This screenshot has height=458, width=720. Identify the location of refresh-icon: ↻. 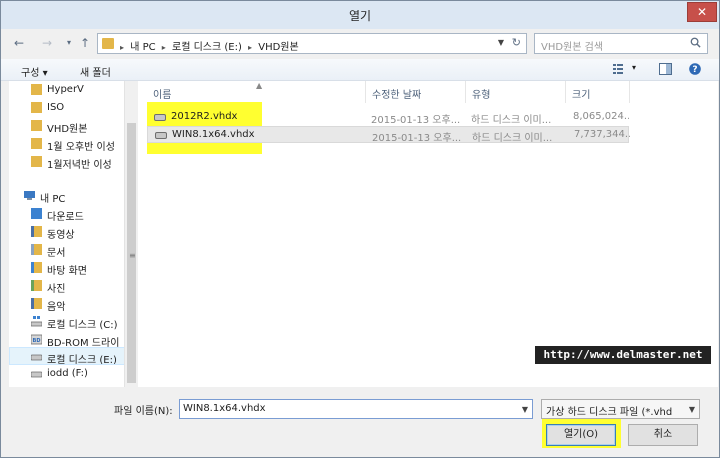
(516, 42).